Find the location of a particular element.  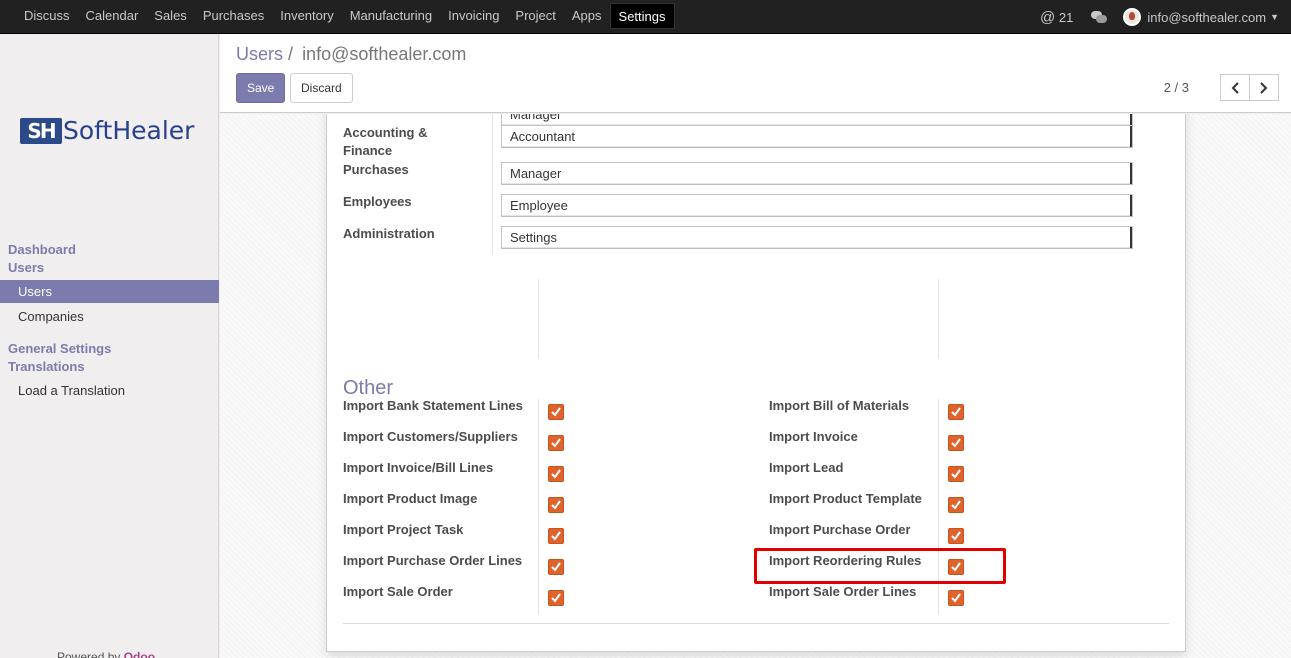

pager-previous-button is located at coordinates (1235, 87).